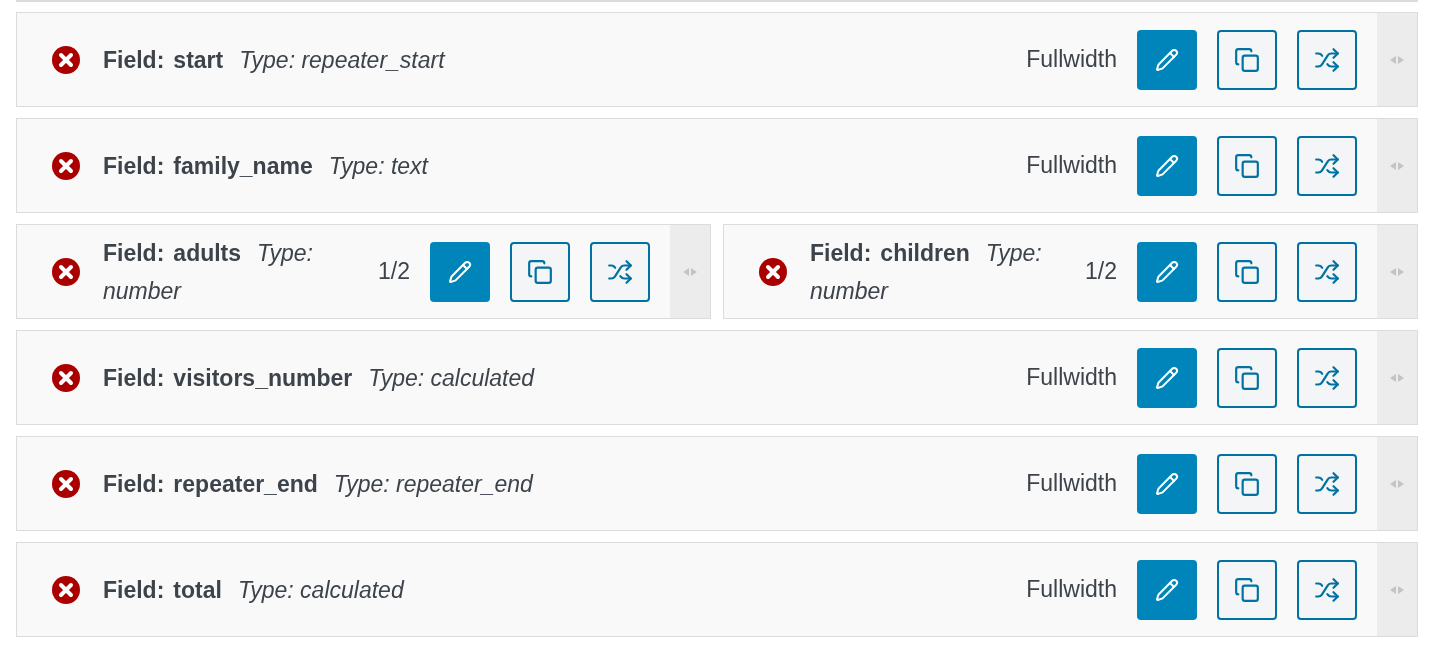 The height and width of the screenshot is (646, 1438). What do you see at coordinates (253, 590) in the screenshot?
I see `field-heading: Field: total Type: calculated` at bounding box center [253, 590].